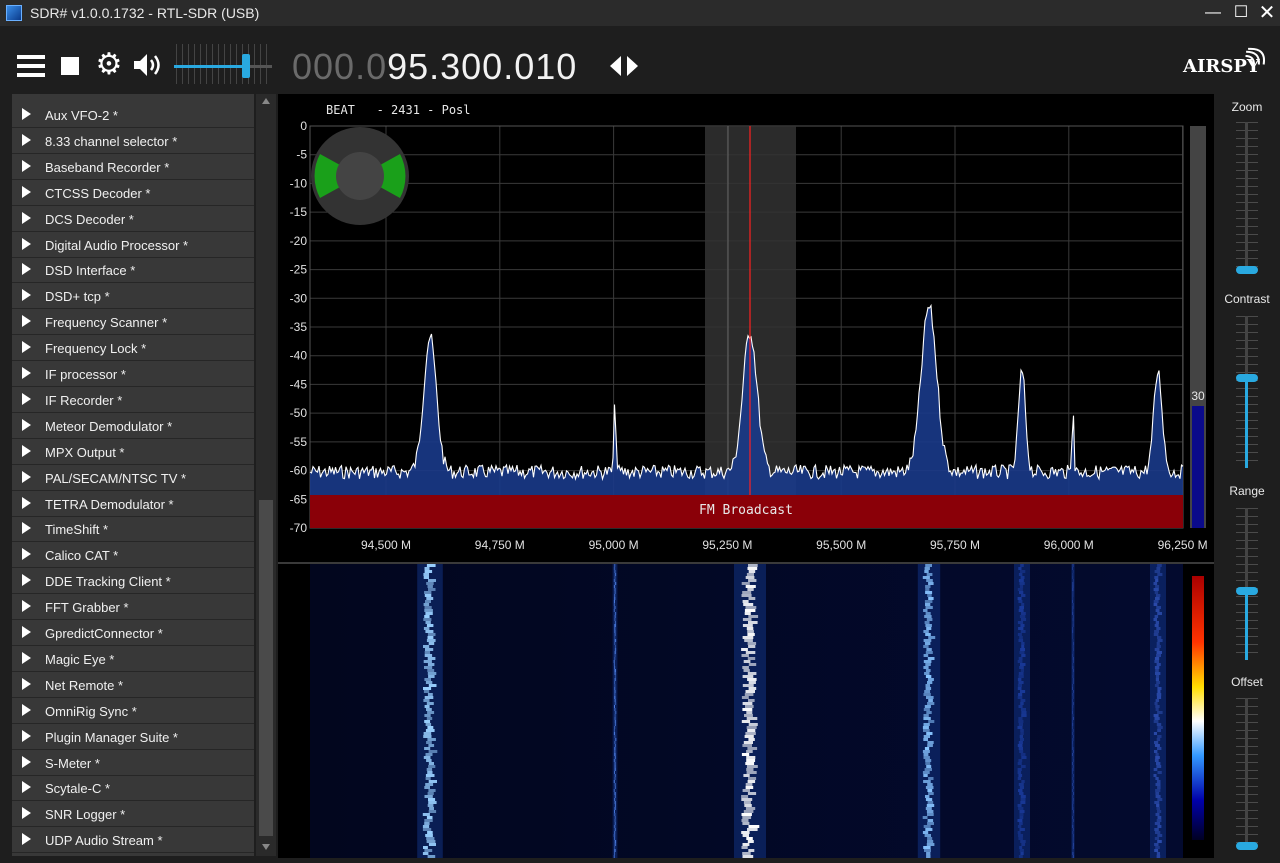  I want to click on hamburger-menu-icon, so click(31, 66).